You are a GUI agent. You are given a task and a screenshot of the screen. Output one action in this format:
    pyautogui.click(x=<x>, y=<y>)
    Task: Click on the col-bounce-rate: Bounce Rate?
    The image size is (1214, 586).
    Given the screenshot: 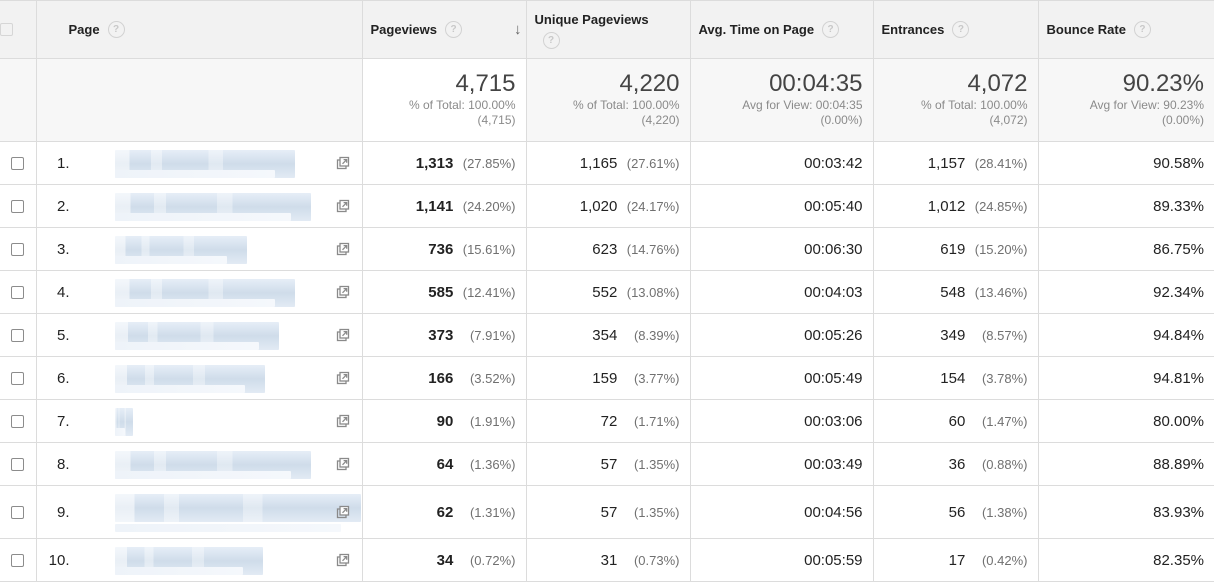 What is the action you would take?
    pyautogui.click(x=1126, y=29)
    